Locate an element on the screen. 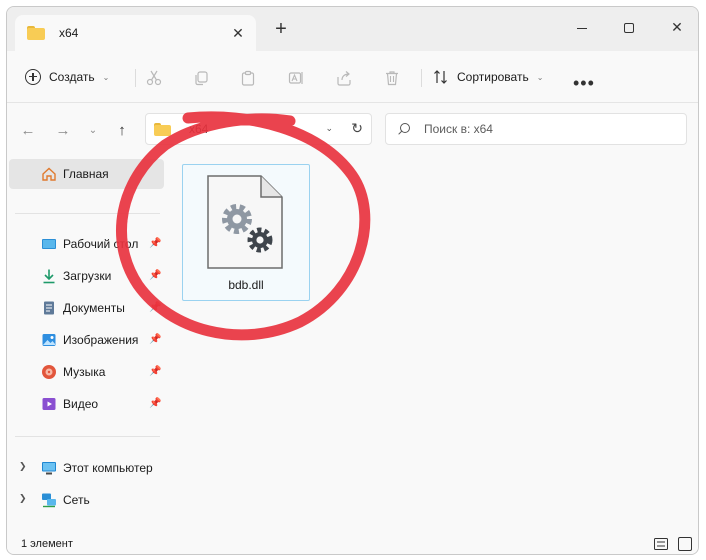 The image size is (706, 560). music-icon is located at coordinates (49, 372).